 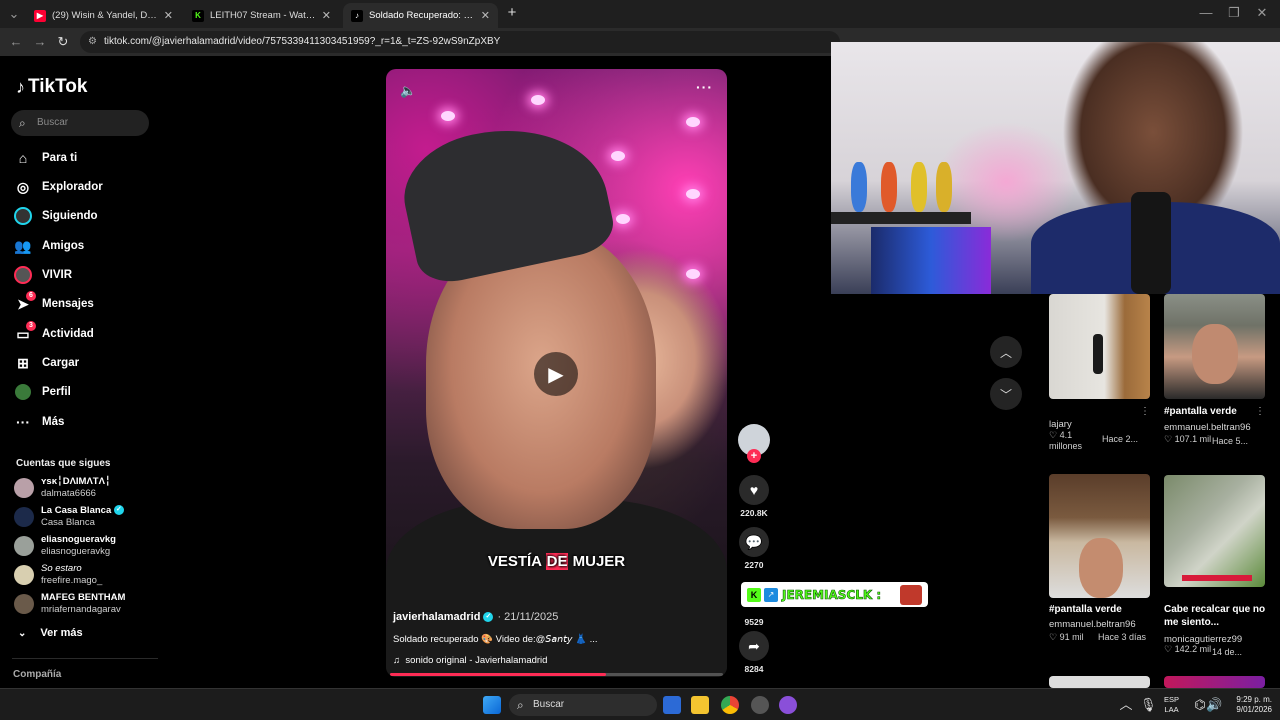 What do you see at coordinates (754, 620) in the screenshot?
I see `save-button: 9529` at bounding box center [754, 620].